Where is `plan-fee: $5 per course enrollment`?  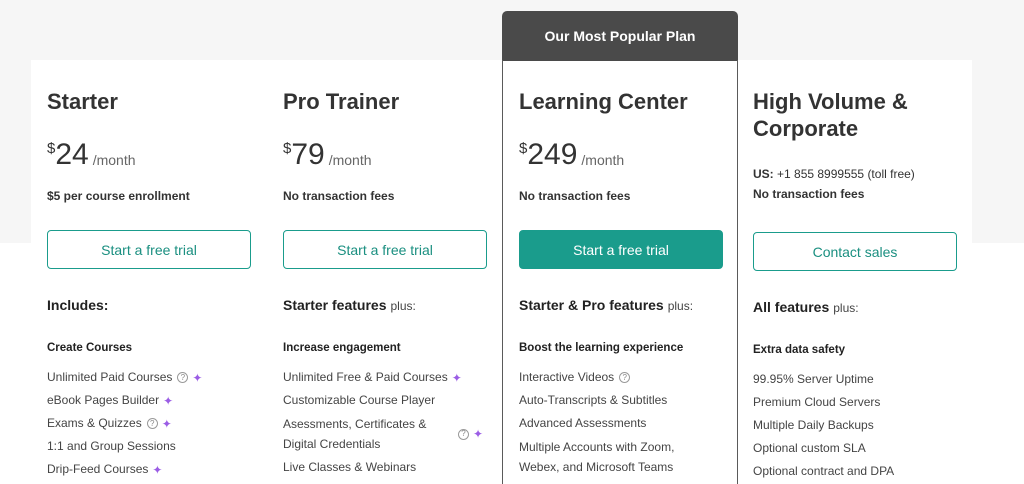
plan-fee: $5 per course enrollment is located at coordinates (118, 196).